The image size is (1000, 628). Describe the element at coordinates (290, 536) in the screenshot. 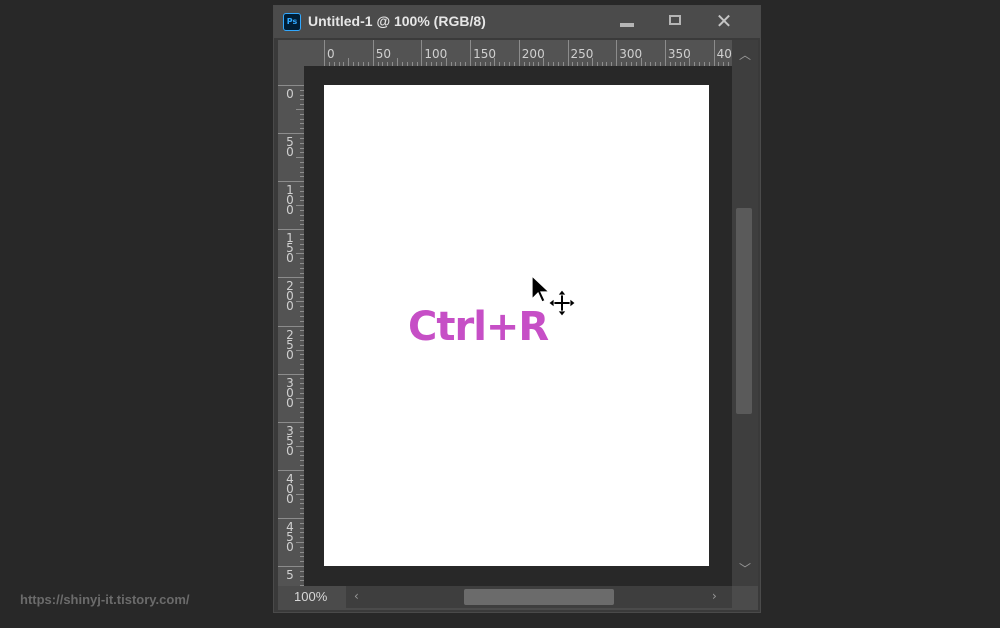

I see `ruler-label: 450` at that location.